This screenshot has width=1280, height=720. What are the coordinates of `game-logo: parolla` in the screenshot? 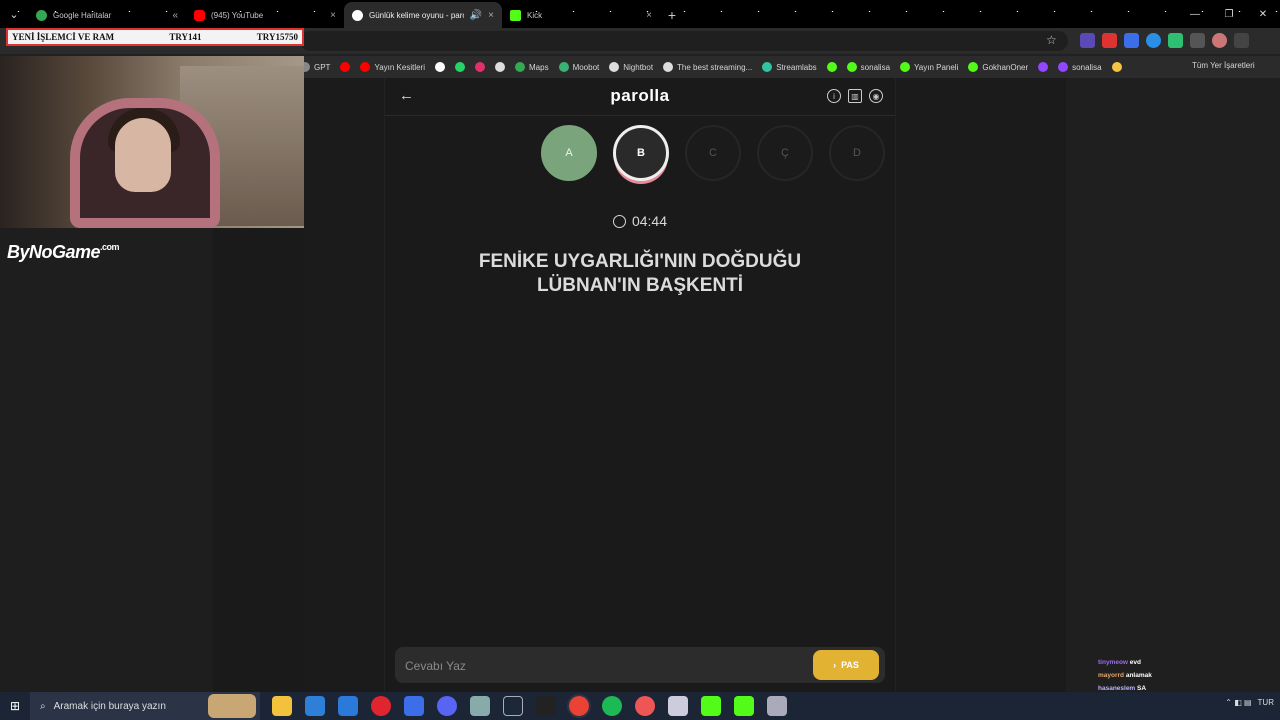 It's located at (640, 95).